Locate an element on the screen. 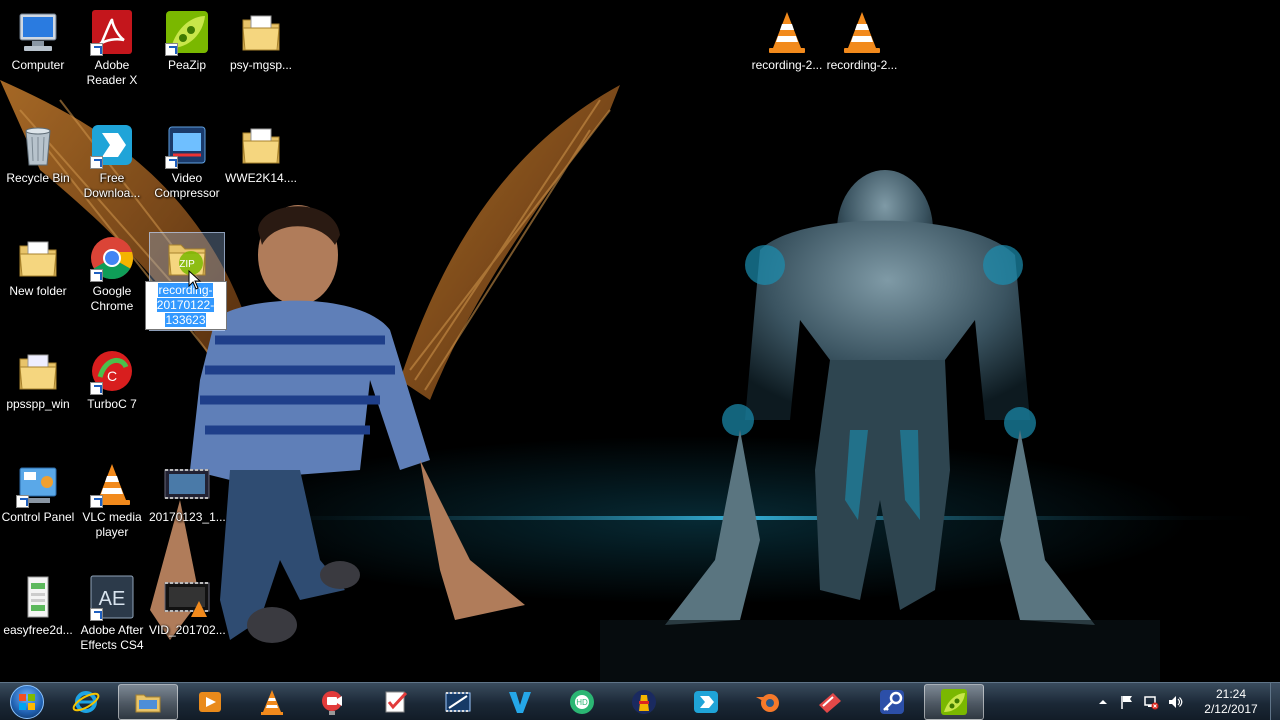 The height and width of the screenshot is (720, 1280). desktop-icon-peazip: PeaZip is located at coordinates (187, 40).